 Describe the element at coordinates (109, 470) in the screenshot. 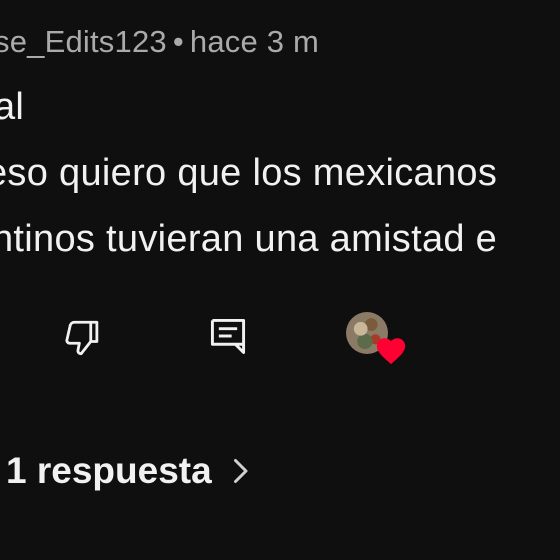

I see `replies-count-label: 1 respuesta` at that location.